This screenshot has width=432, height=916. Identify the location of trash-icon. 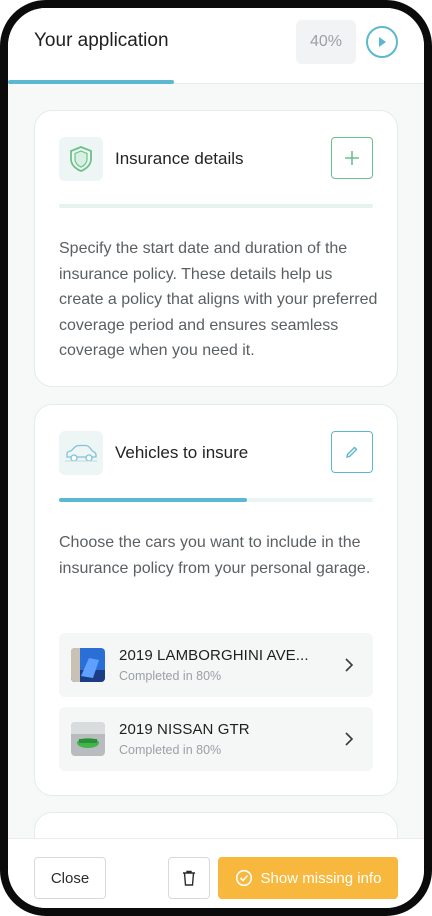
(189, 878).